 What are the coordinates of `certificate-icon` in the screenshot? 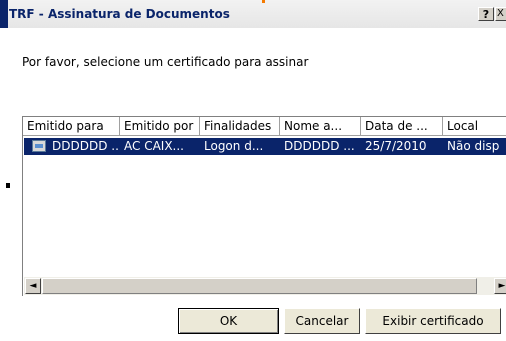 It's located at (39, 146).